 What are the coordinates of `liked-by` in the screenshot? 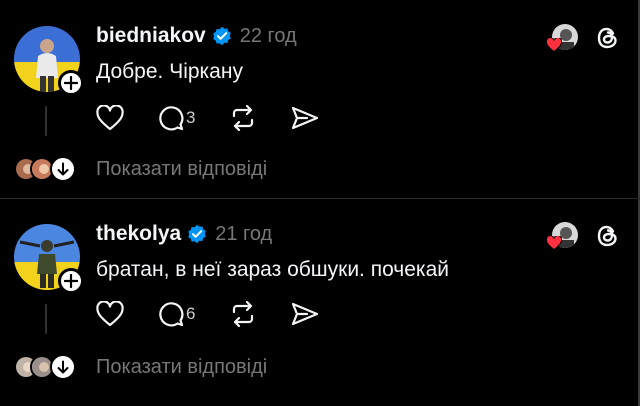 It's located at (561, 236).